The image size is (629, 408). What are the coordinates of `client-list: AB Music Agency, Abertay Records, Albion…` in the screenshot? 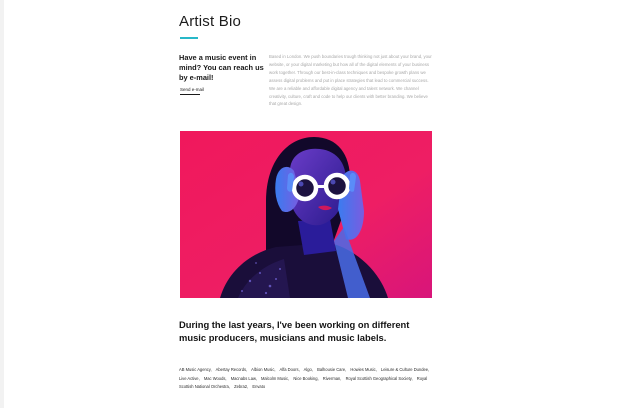 It's located at (307, 379).